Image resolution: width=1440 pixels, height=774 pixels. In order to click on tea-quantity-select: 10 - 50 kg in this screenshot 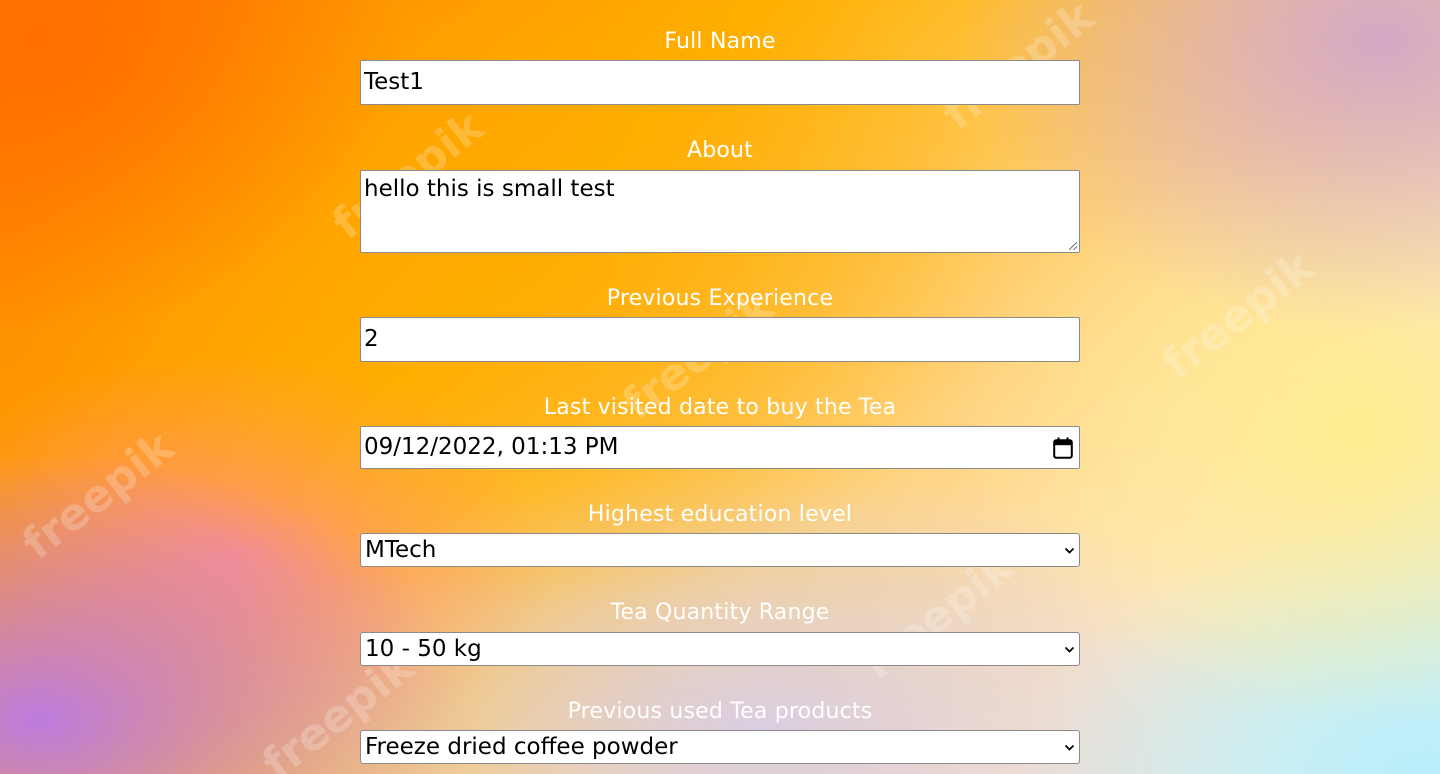, I will do `click(720, 649)`.